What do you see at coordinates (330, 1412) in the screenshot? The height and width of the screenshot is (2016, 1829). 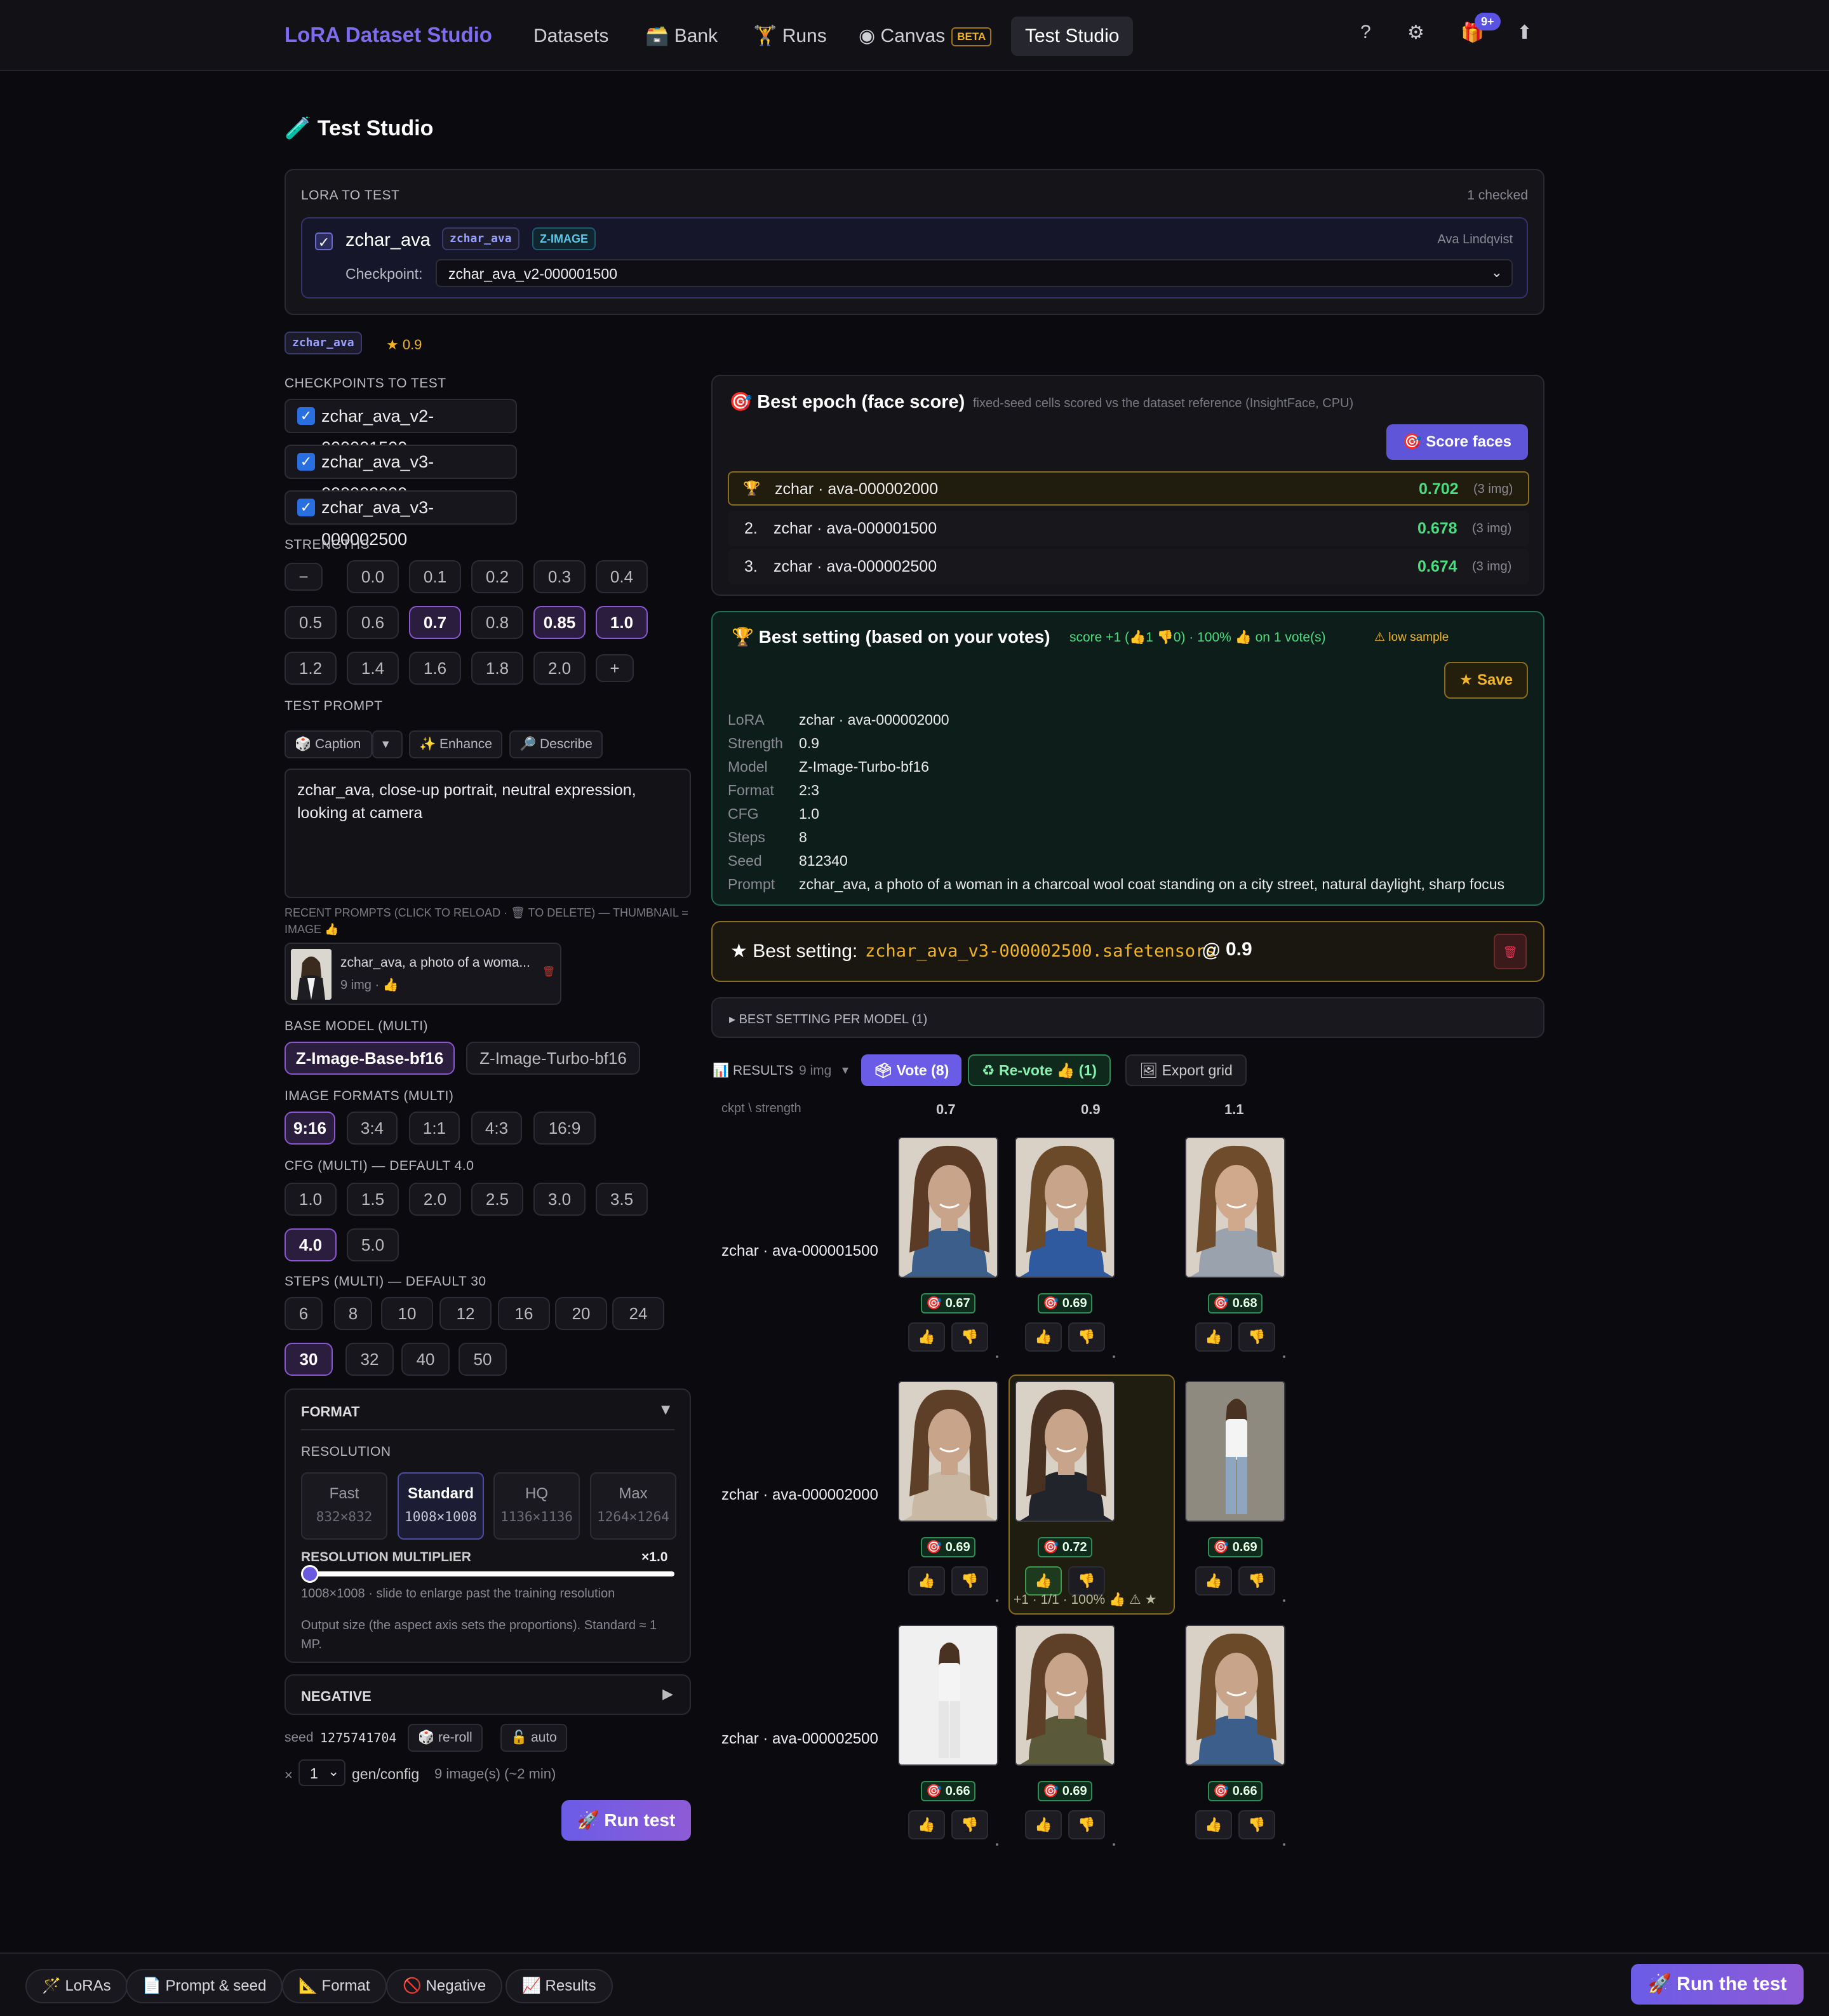 I see `format-panel-title: FORMAT` at bounding box center [330, 1412].